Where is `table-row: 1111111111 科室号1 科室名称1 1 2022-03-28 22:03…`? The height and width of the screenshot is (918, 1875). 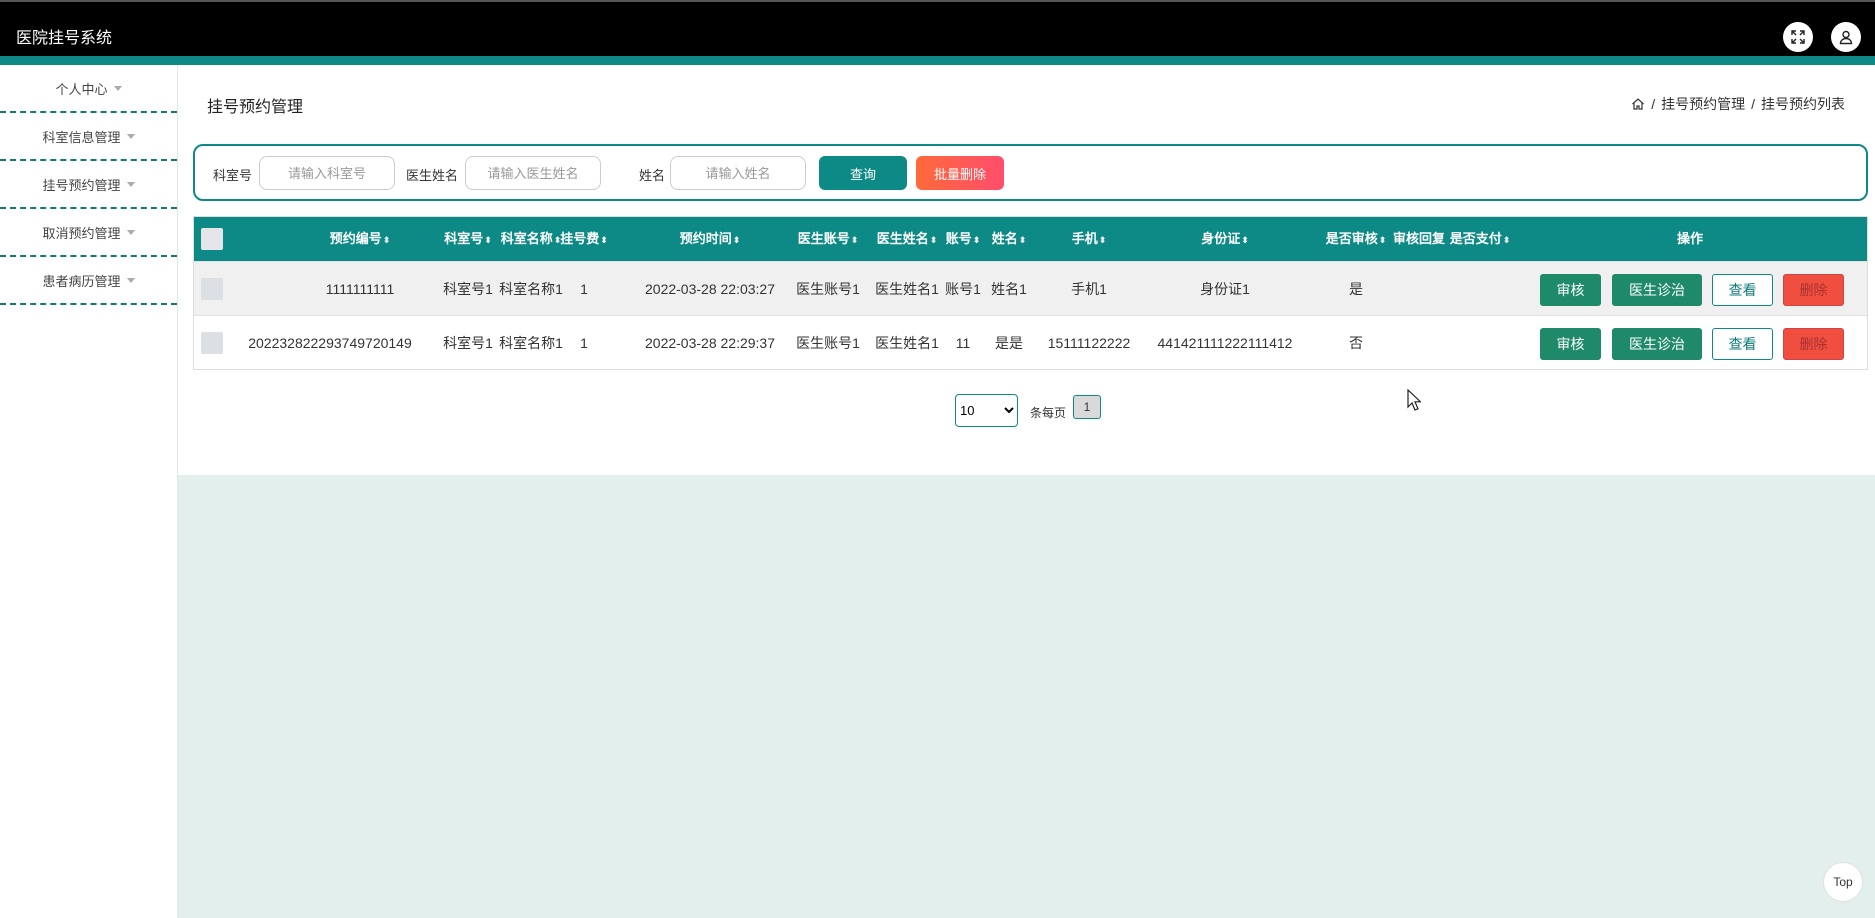 table-row: 1111111111 科室号1 科室名称1 1 2022-03-28 22:03… is located at coordinates (1030, 288).